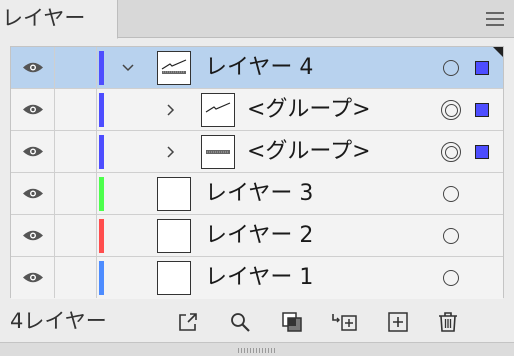 This screenshot has height=356, width=514. Describe the element at coordinates (292, 322) in the screenshot. I see `clipping-mask-icon` at that location.